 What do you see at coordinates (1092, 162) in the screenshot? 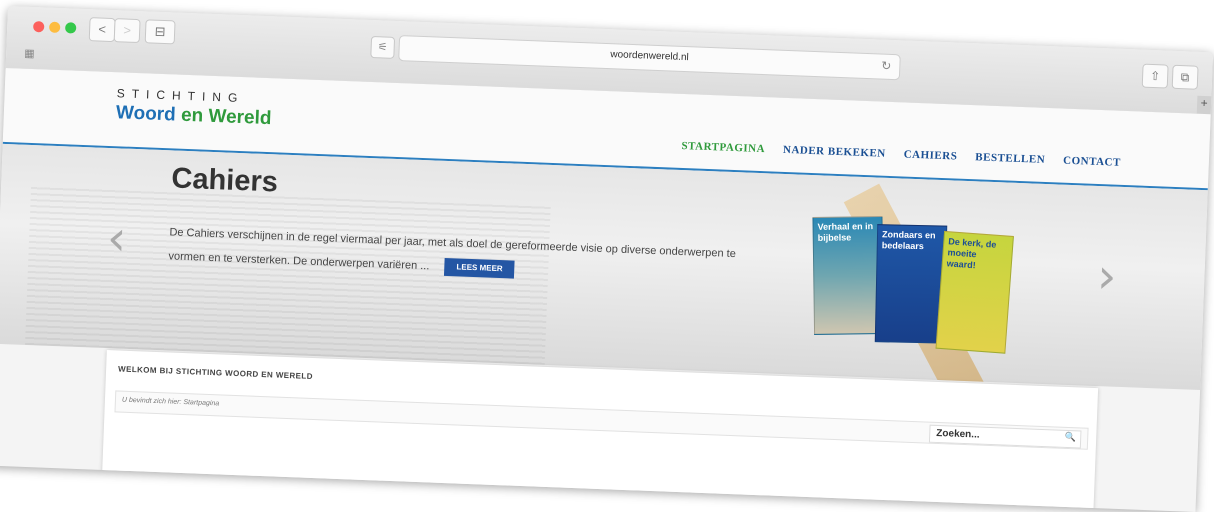
I see `nav-item-contact: CONTACT` at bounding box center [1092, 162].